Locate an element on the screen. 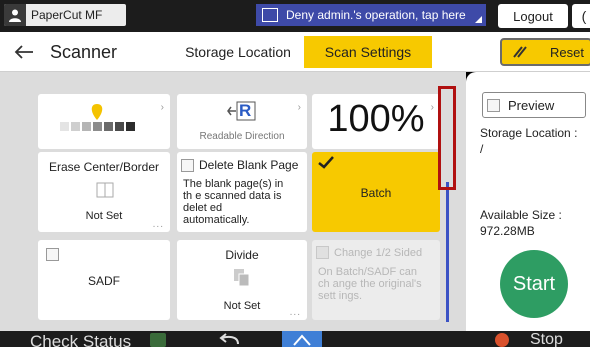 Image resolution: width=590 pixels, height=347 pixels. erase-border-icon is located at coordinates (105, 192).